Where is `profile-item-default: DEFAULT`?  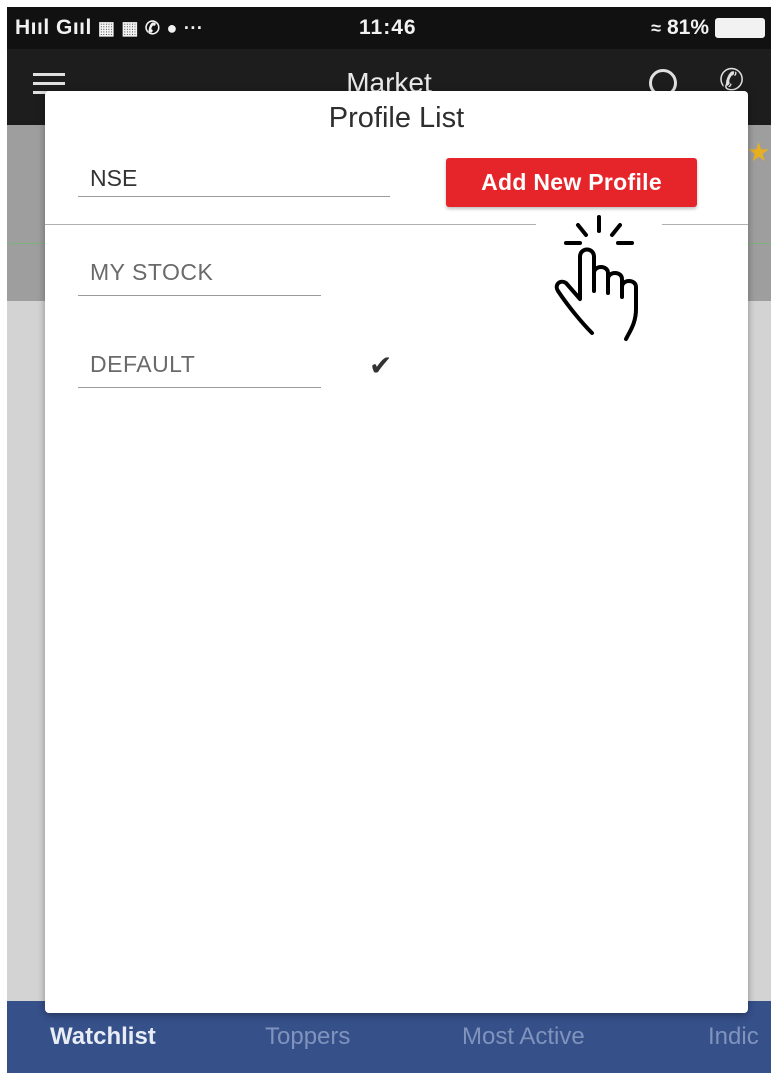 profile-item-default: DEFAULT is located at coordinates (199, 366).